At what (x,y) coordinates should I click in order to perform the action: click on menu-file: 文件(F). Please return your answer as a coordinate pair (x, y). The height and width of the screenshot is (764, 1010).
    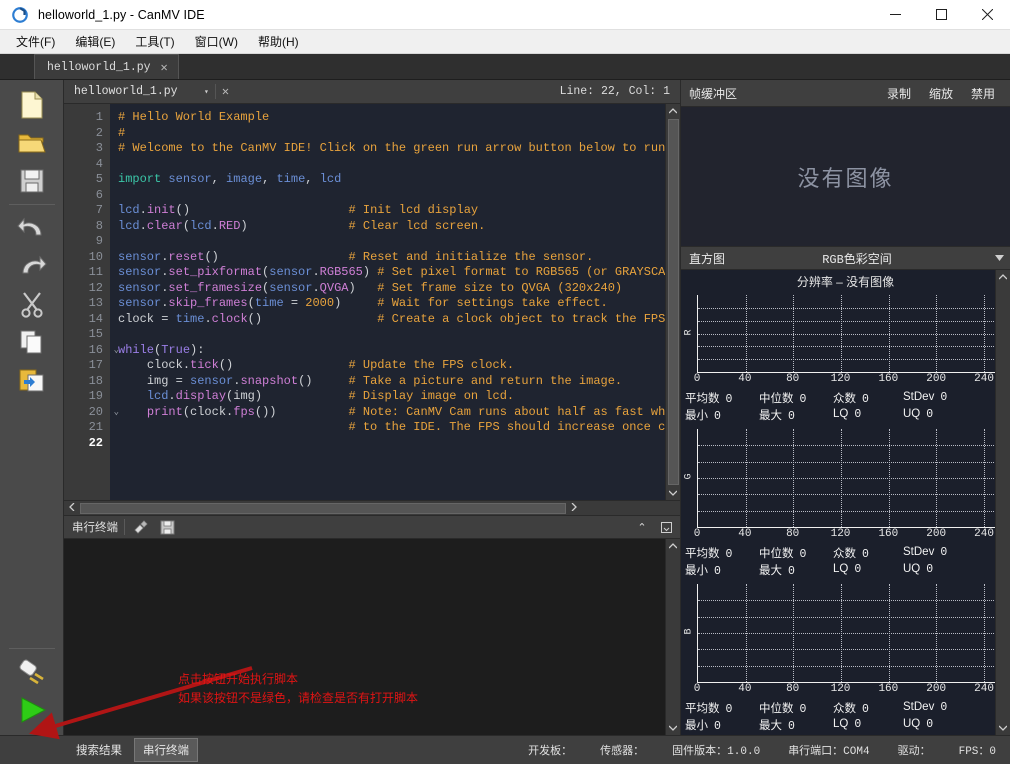
    Looking at the image, I should click on (35, 41).